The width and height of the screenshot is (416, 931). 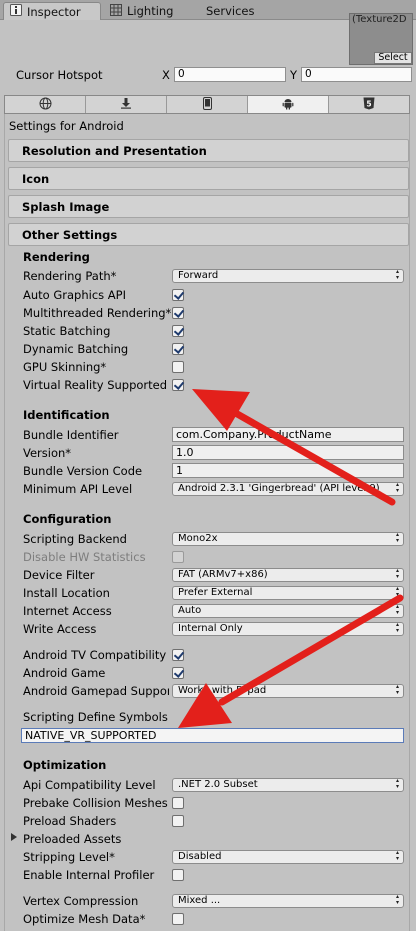 I want to click on gamepad-support-label: Android Gamepad Support, so click(x=96, y=691).